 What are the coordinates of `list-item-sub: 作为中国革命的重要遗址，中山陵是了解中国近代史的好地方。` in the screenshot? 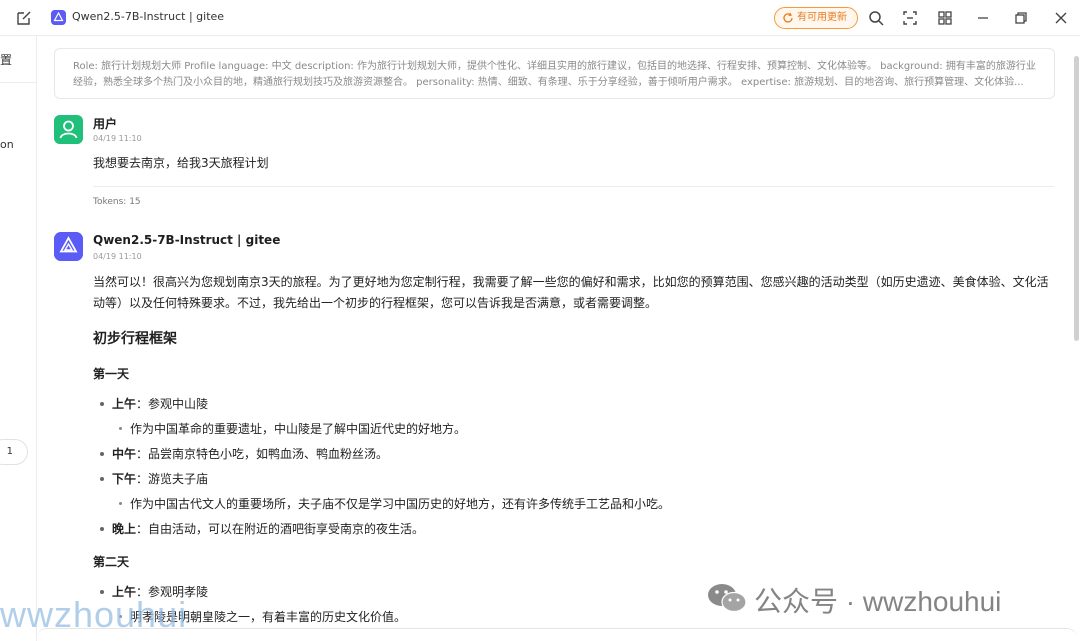 It's located at (298, 429).